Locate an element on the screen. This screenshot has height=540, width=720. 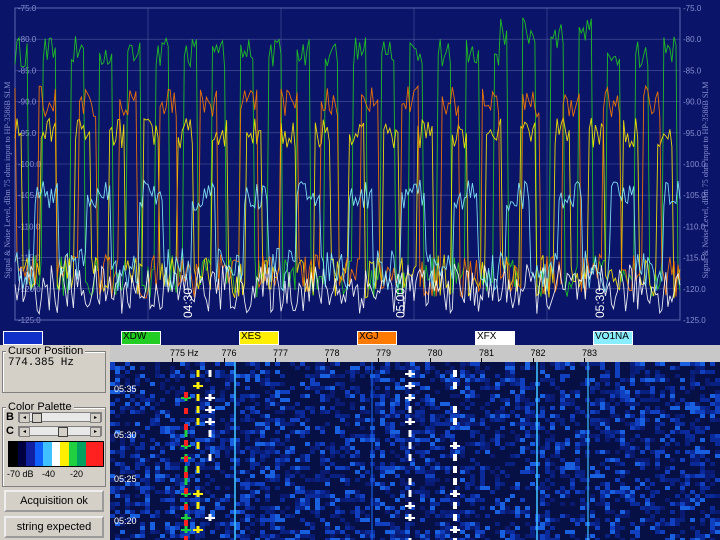
contrast-thumb is located at coordinates (63, 432).